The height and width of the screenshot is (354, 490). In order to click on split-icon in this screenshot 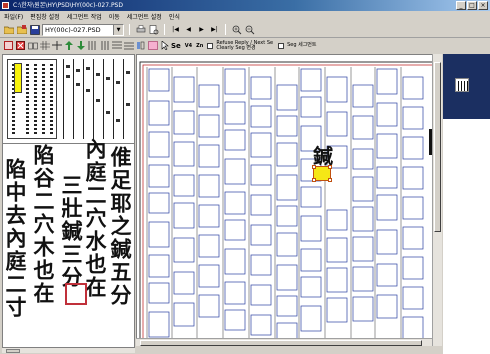, I will do `click(56, 45)`.